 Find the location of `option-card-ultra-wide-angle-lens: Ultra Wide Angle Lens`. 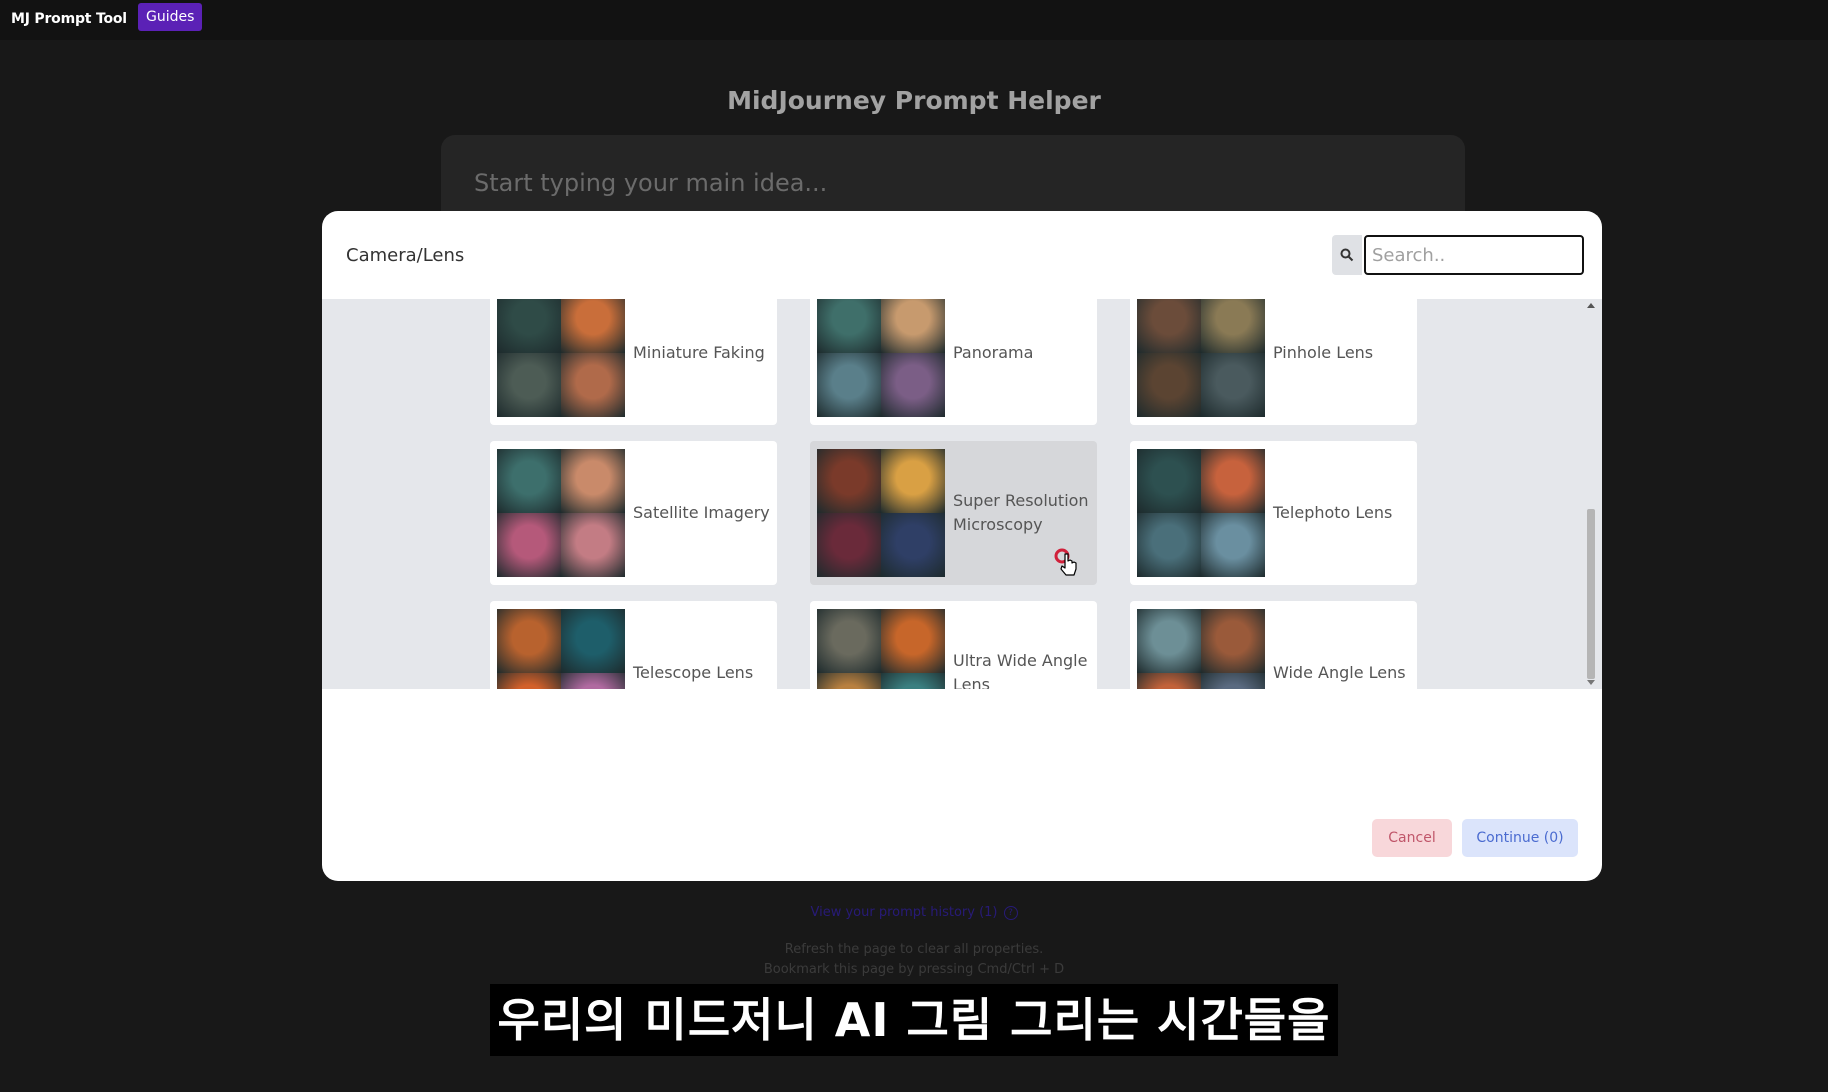

option-card-ultra-wide-angle-lens: Ultra Wide Angle Lens is located at coordinates (953, 645).